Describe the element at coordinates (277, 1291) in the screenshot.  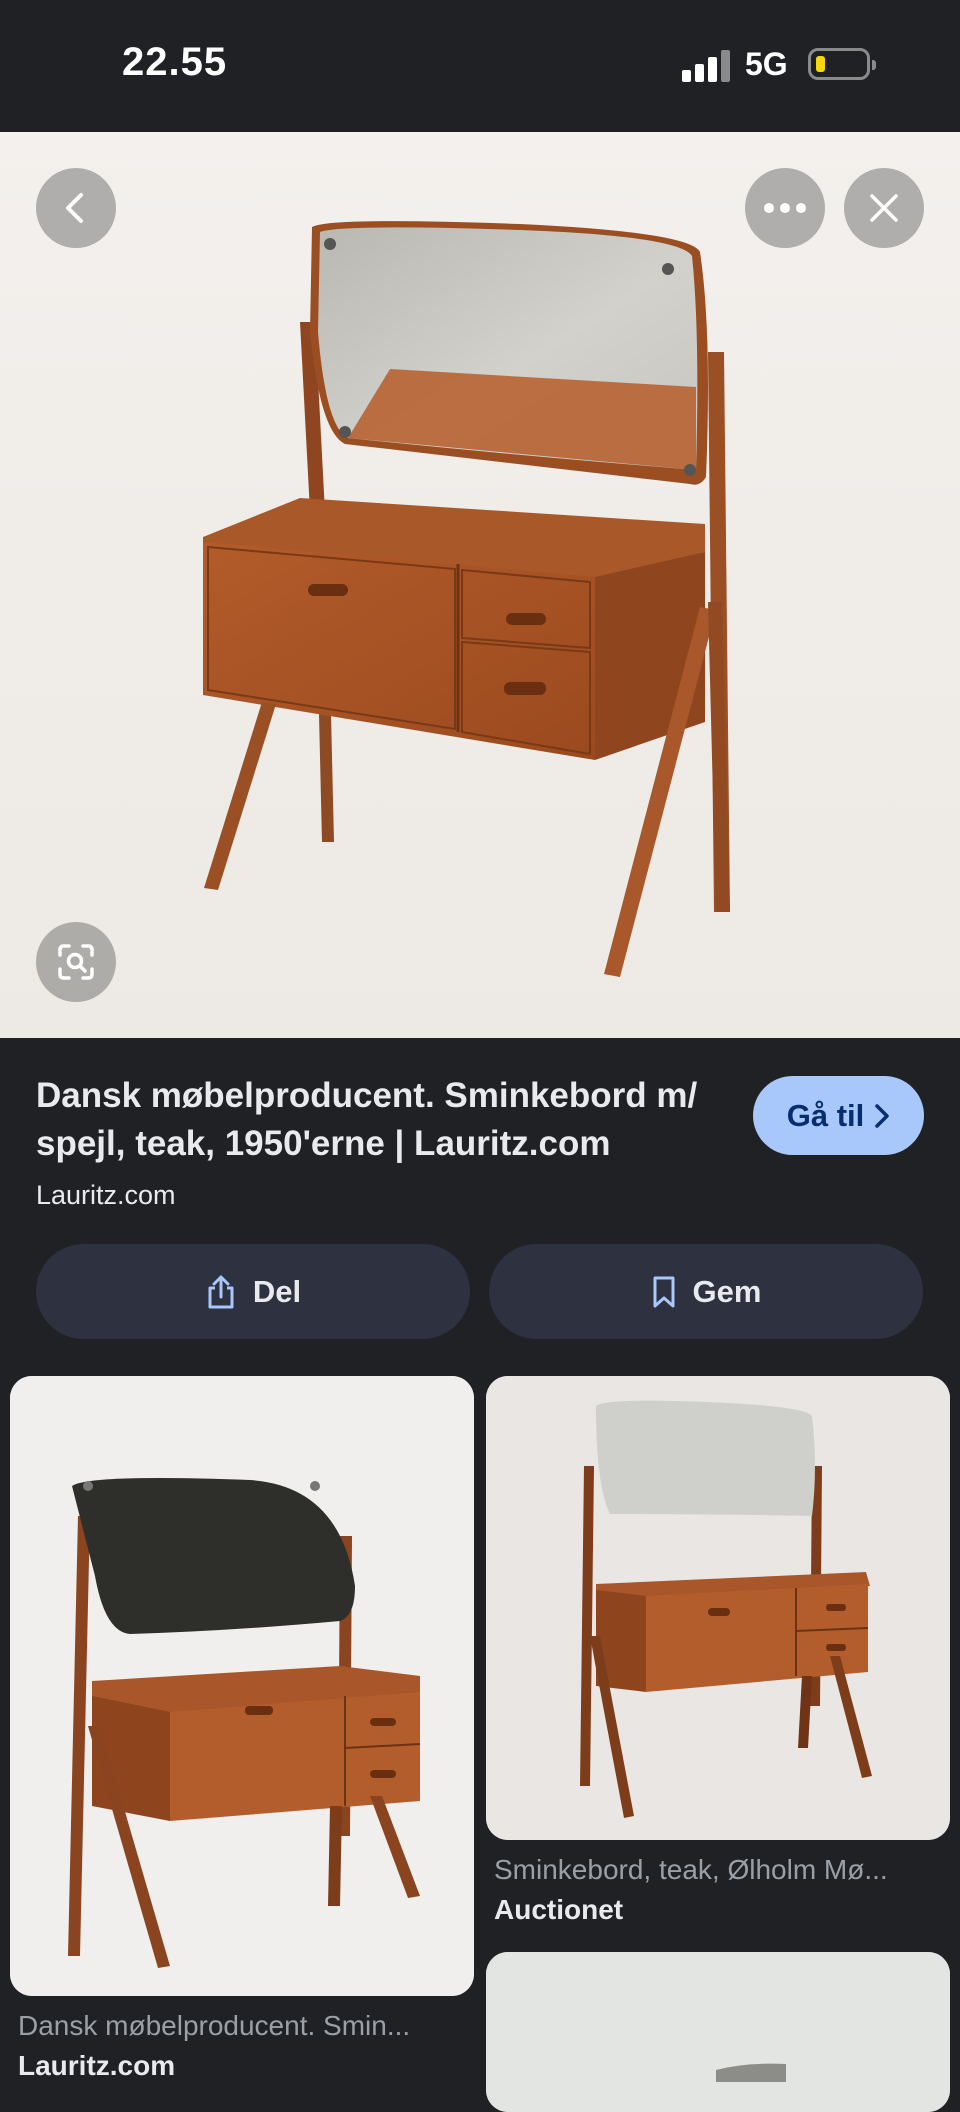
I see `share-label: Del` at that location.